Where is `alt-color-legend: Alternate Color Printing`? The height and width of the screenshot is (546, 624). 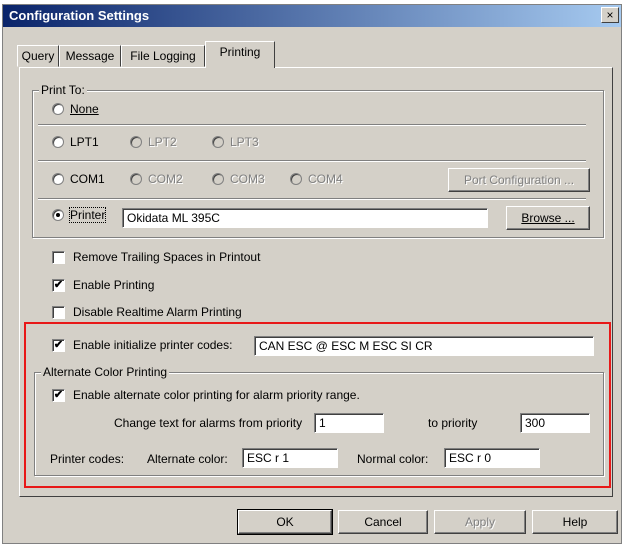
alt-color-legend: Alternate Color Printing is located at coordinates (105, 372).